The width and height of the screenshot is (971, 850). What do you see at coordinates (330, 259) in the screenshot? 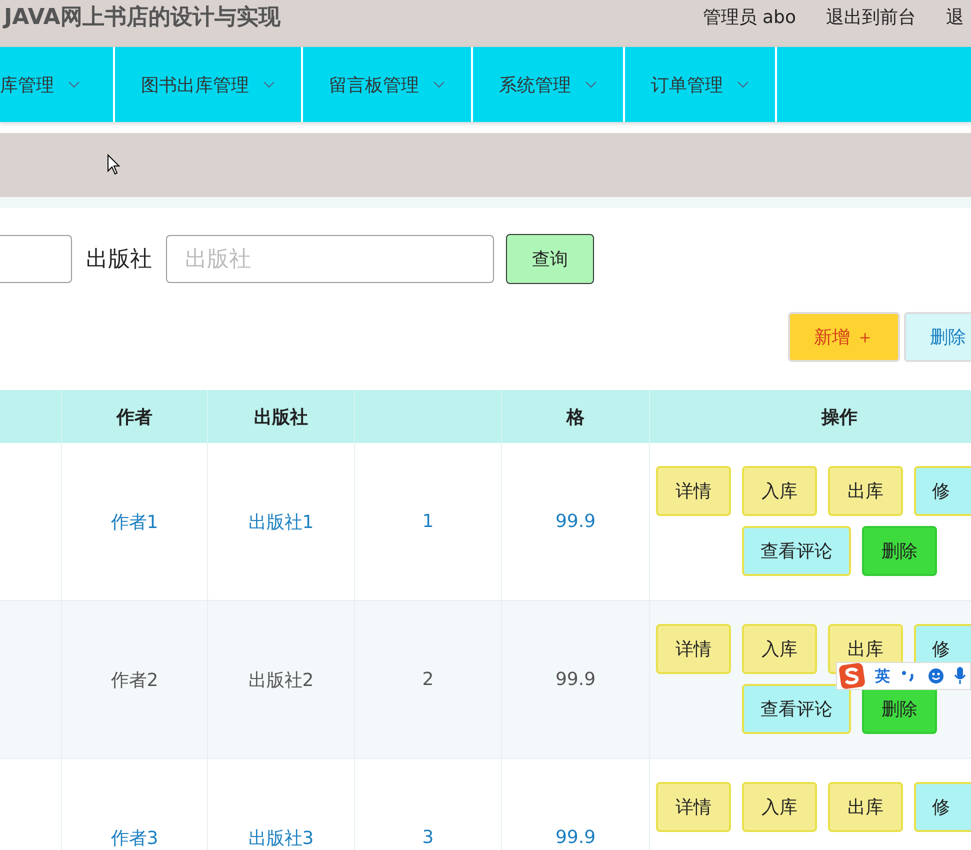
I see `publisher-field: 出版社` at bounding box center [330, 259].